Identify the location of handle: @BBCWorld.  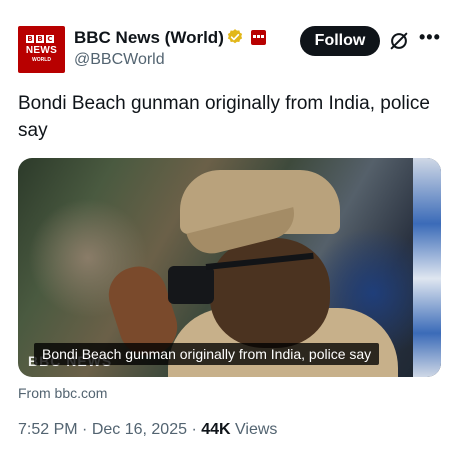
(119, 60).